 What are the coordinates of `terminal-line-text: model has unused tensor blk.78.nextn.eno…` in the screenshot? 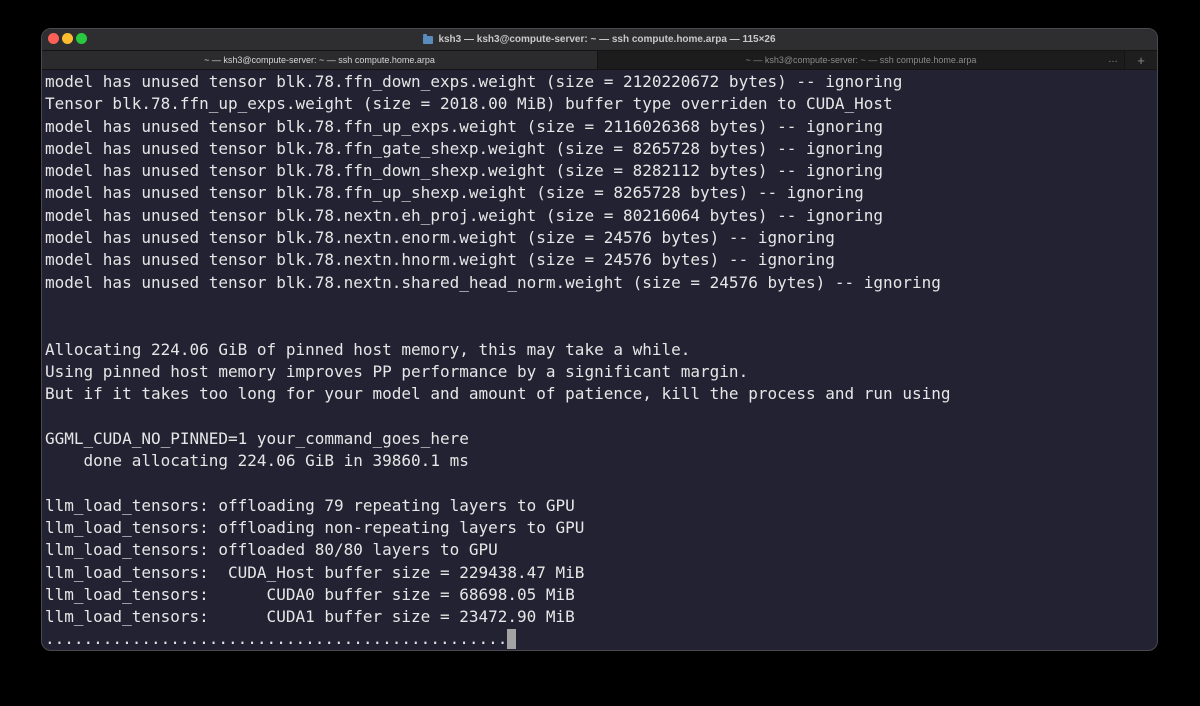 It's located at (440, 238).